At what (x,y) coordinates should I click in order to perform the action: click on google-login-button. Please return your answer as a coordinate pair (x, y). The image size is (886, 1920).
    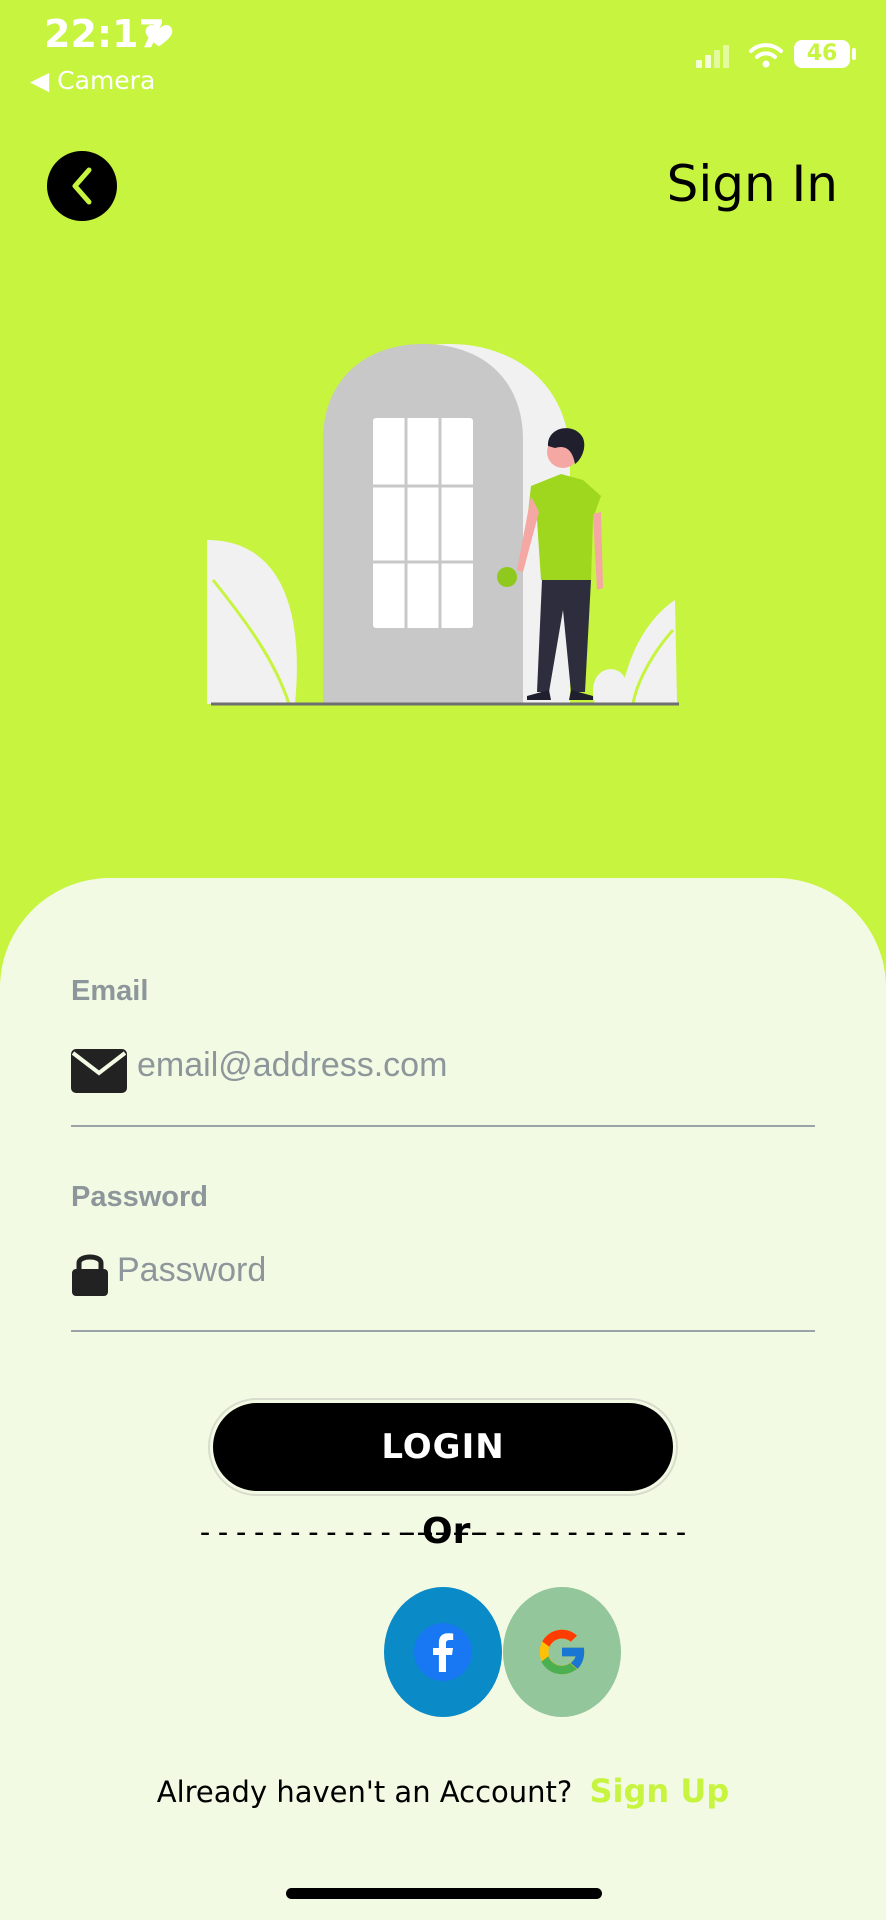
    Looking at the image, I should click on (562, 1652).